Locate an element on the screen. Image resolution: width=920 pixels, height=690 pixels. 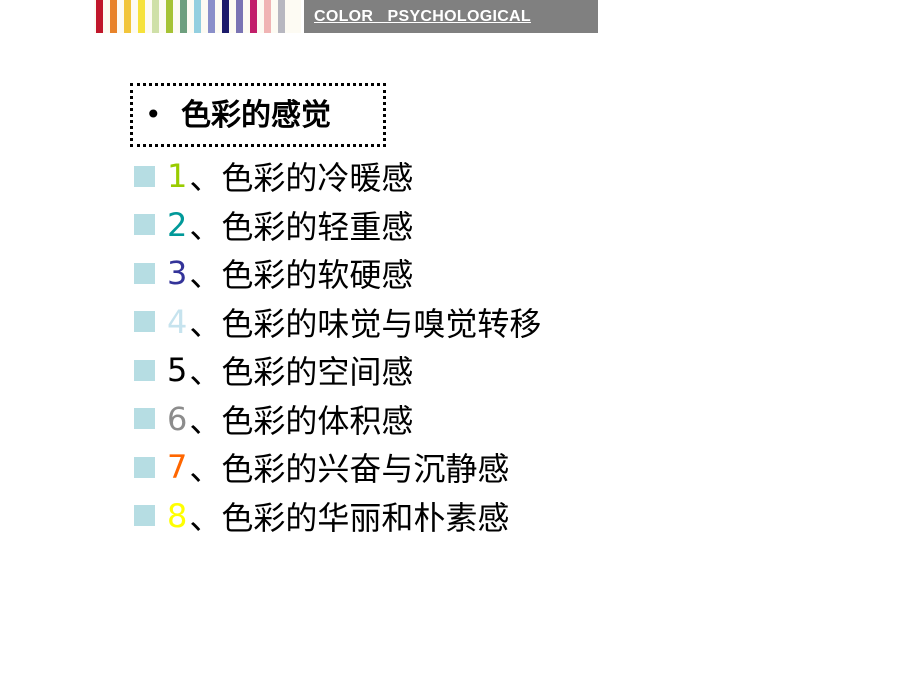
header-banner: COLOR PSYCHOLOGICAL is located at coordinates (449, 16).